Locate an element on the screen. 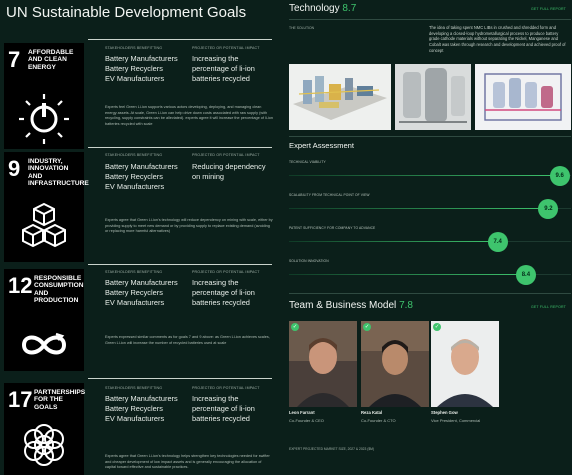 The height and width of the screenshot is (475, 572). goal-name: AFFORDABLE AND CLEAN ENERGY is located at coordinates (51, 60).